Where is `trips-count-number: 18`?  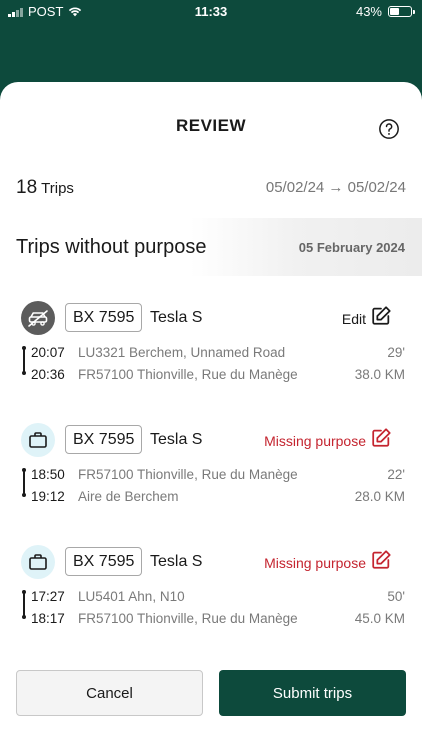
trips-count-number: 18 is located at coordinates (27, 187).